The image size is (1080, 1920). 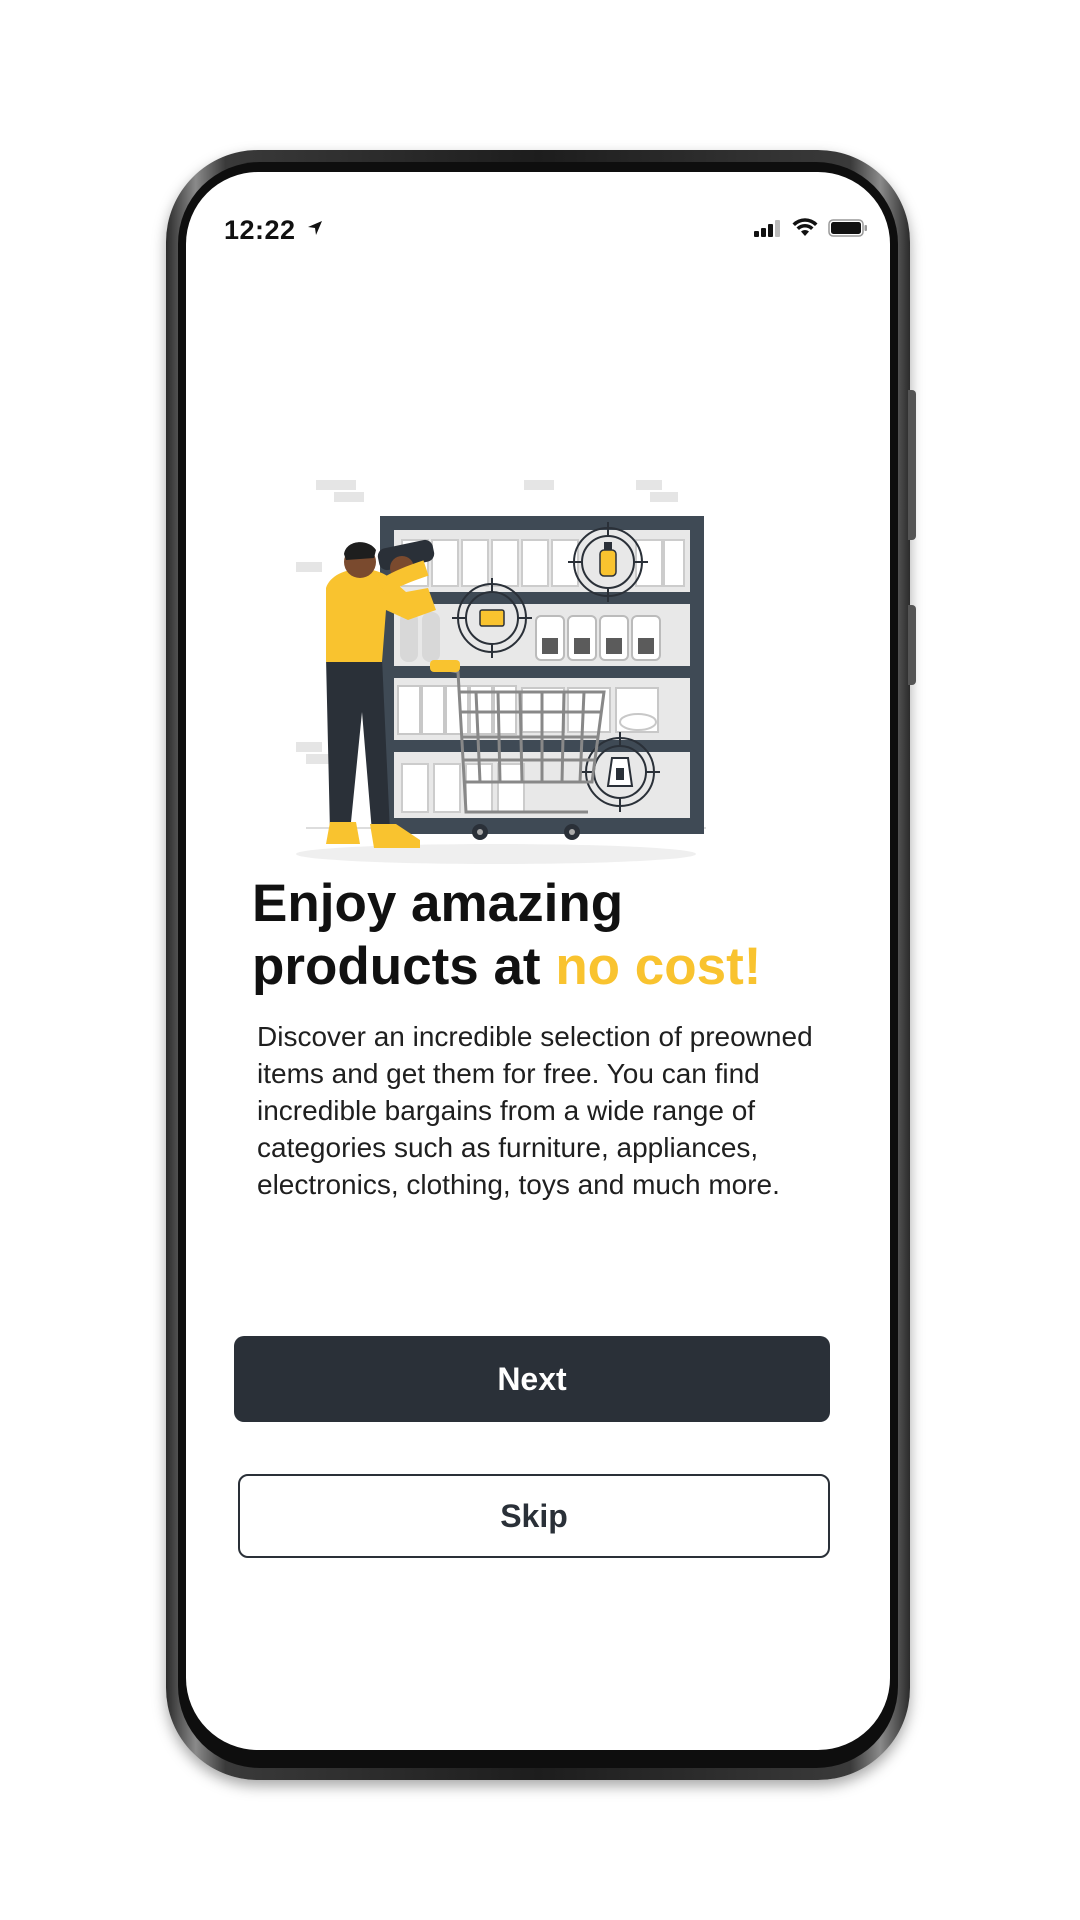 What do you see at coordinates (536, 642) in the screenshot?
I see `shopping-shelf-illustration` at bounding box center [536, 642].